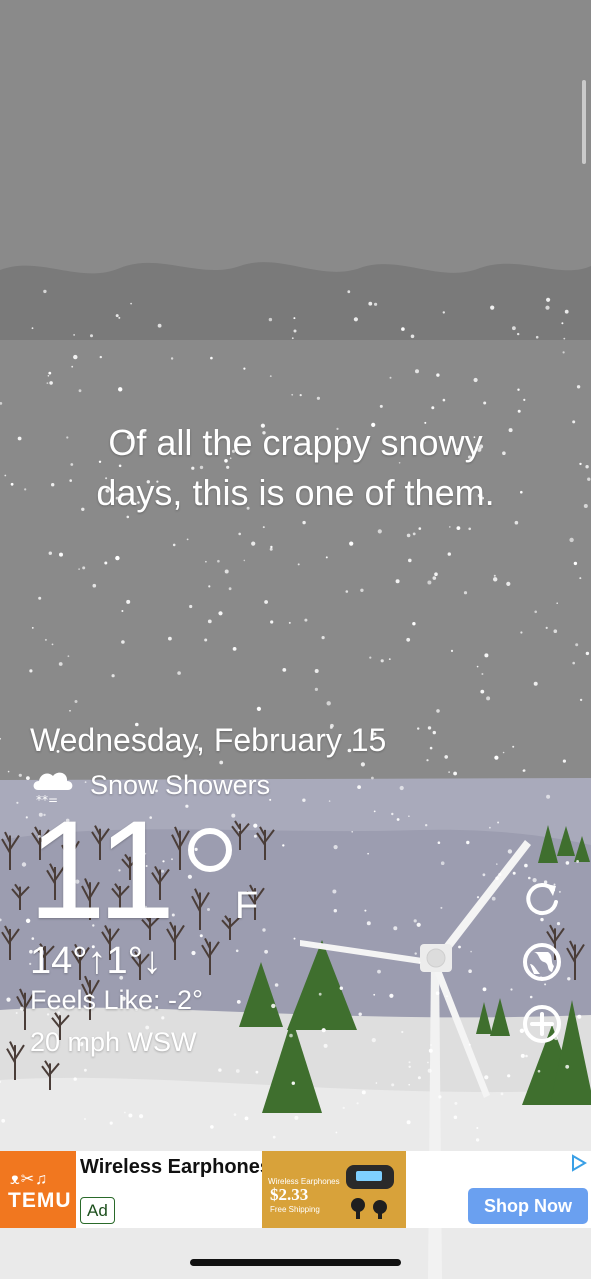 This screenshot has height=1279, width=591. Describe the element at coordinates (103, 869) in the screenshot. I see `current-temperature: 11` at that location.